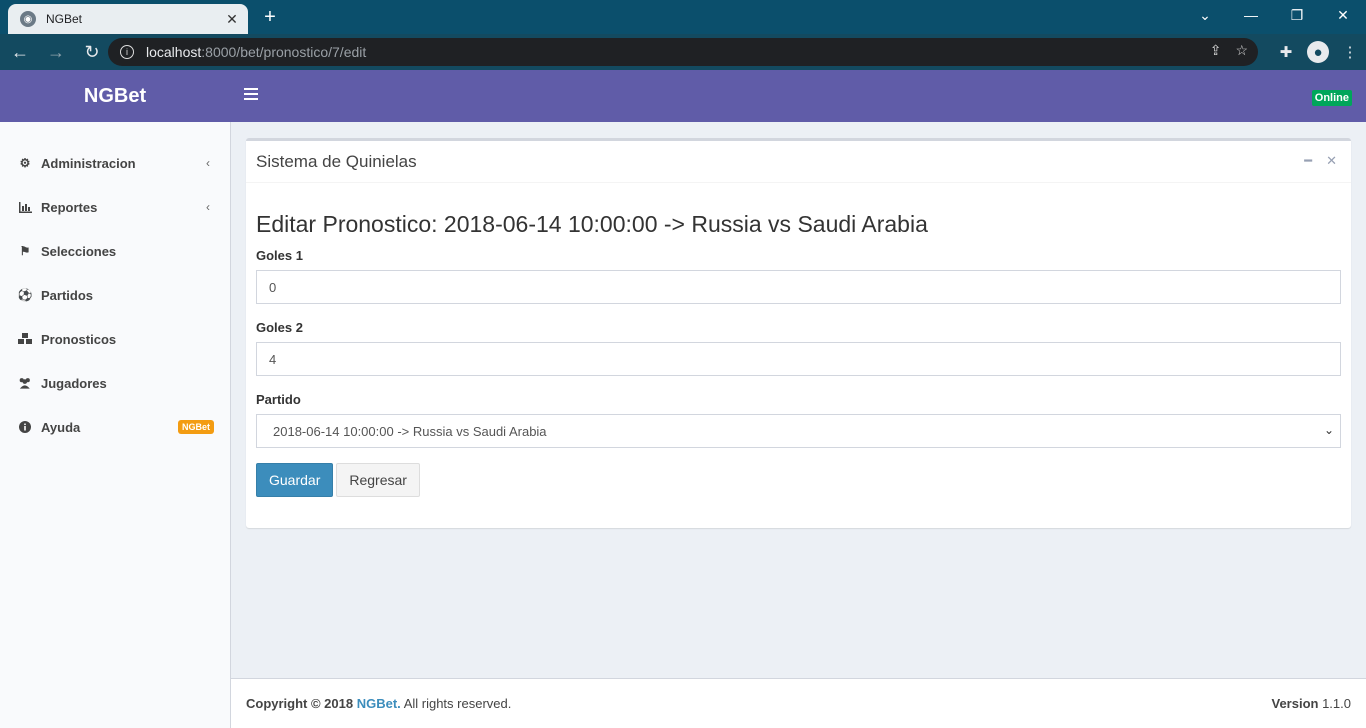 The height and width of the screenshot is (728, 1366). Describe the element at coordinates (67, 295) in the screenshot. I see `sidebar-item-label: Partidos` at that location.